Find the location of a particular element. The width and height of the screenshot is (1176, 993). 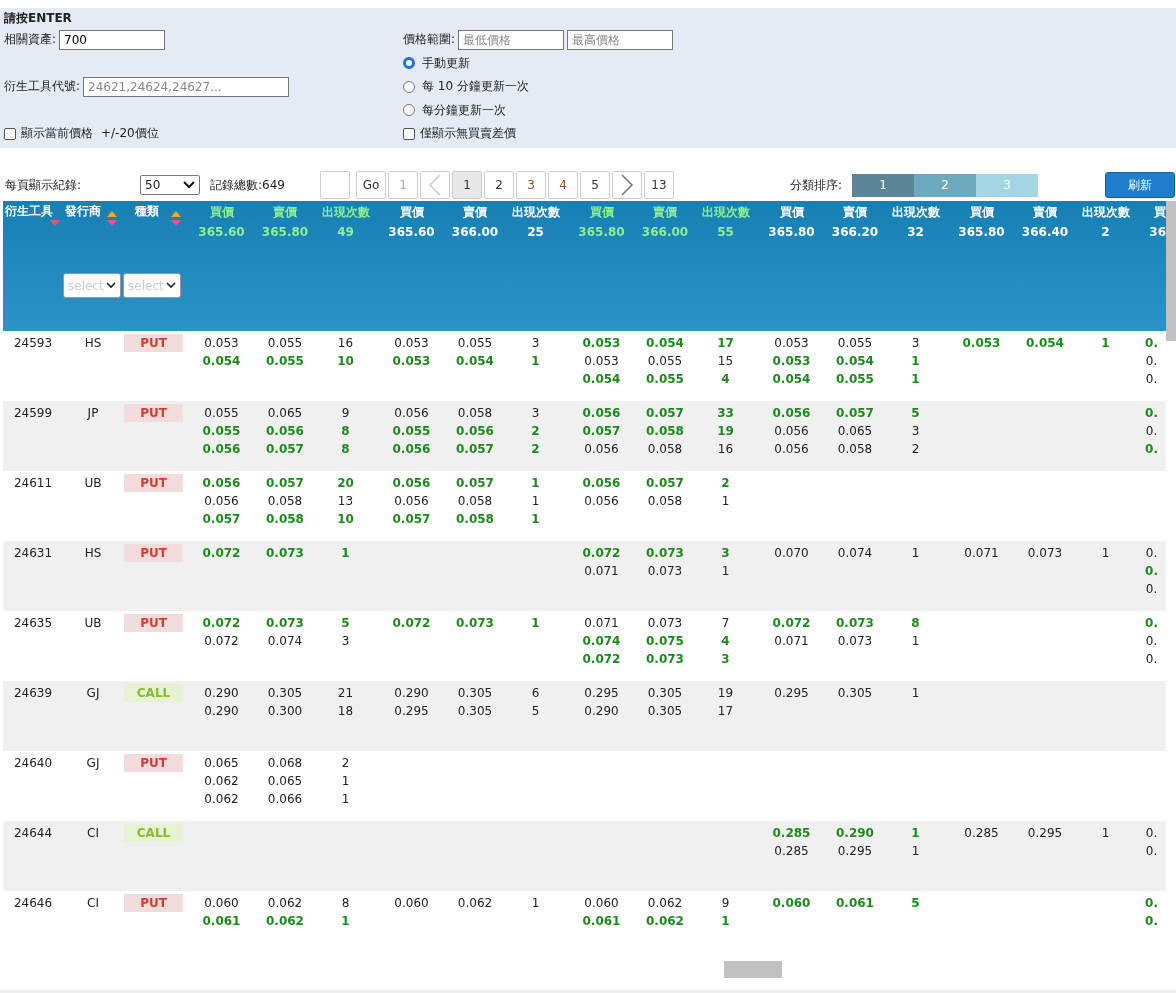

column-header: 種類 is located at coordinates (141, 211).